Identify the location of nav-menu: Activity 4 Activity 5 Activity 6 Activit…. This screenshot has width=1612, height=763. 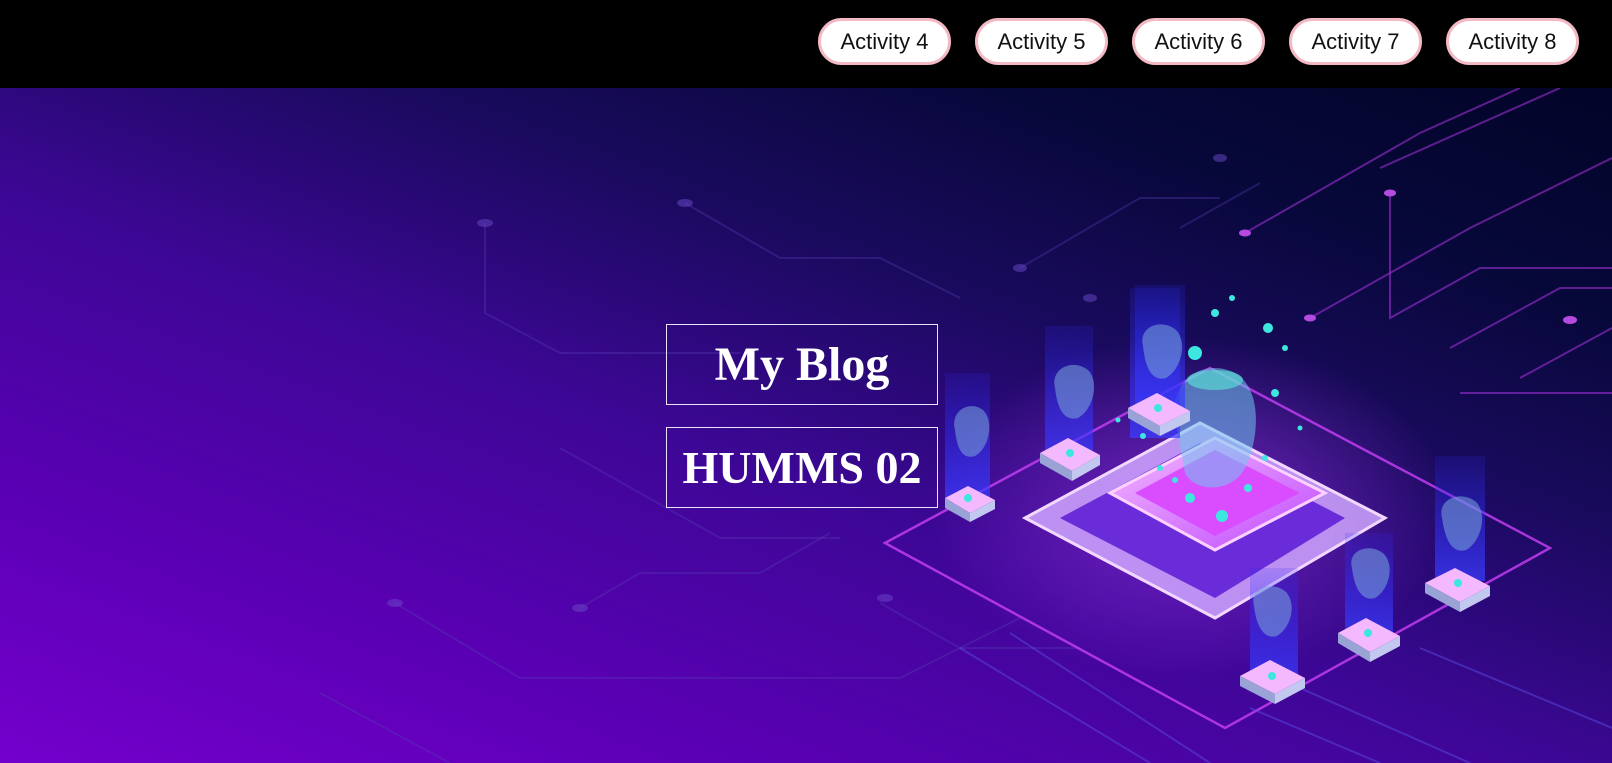
(1198, 41).